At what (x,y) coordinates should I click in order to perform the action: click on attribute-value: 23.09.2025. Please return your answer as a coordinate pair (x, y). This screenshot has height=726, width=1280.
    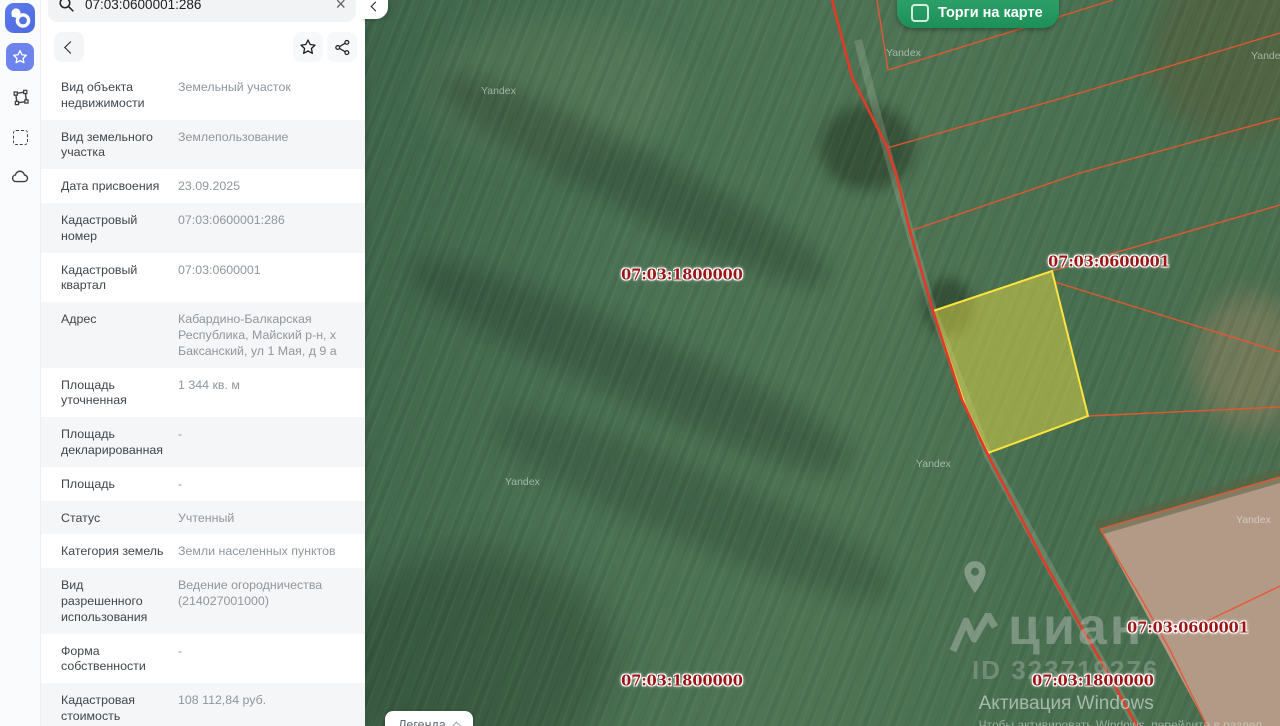
    Looking at the image, I should click on (209, 186).